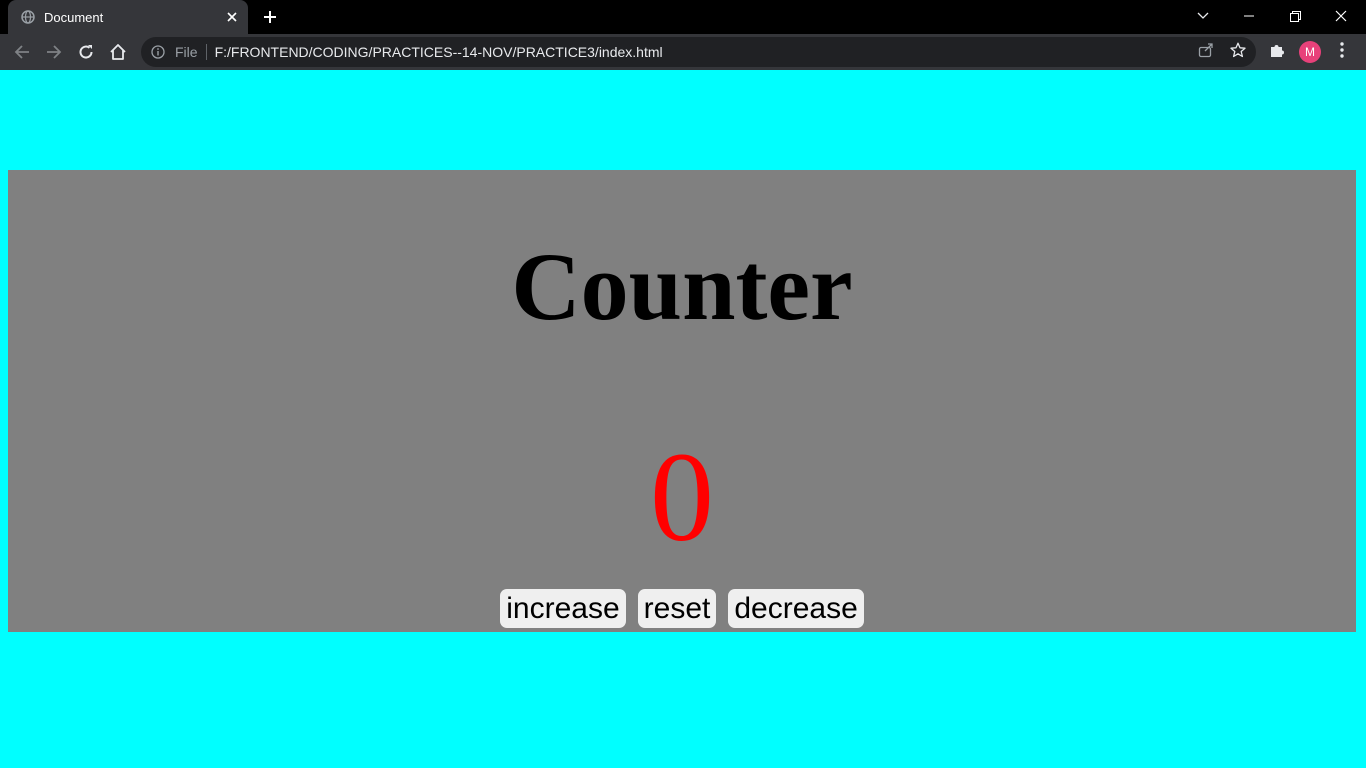  I want to click on plus-icon, so click(270, 17).